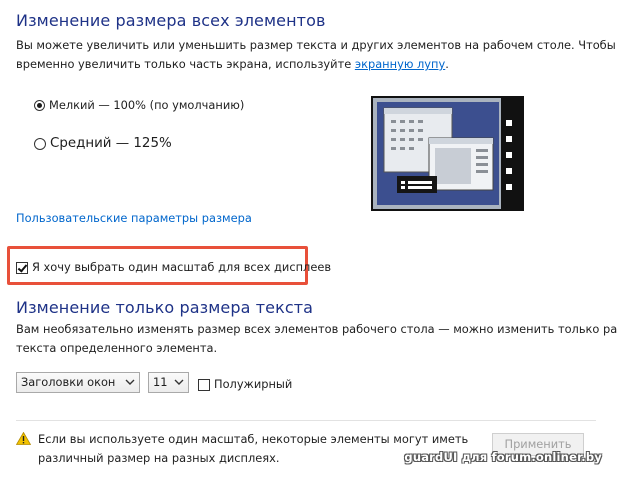 This screenshot has width=618, height=478. What do you see at coordinates (204, 384) in the screenshot?
I see `bold-checkbox` at bounding box center [204, 384].